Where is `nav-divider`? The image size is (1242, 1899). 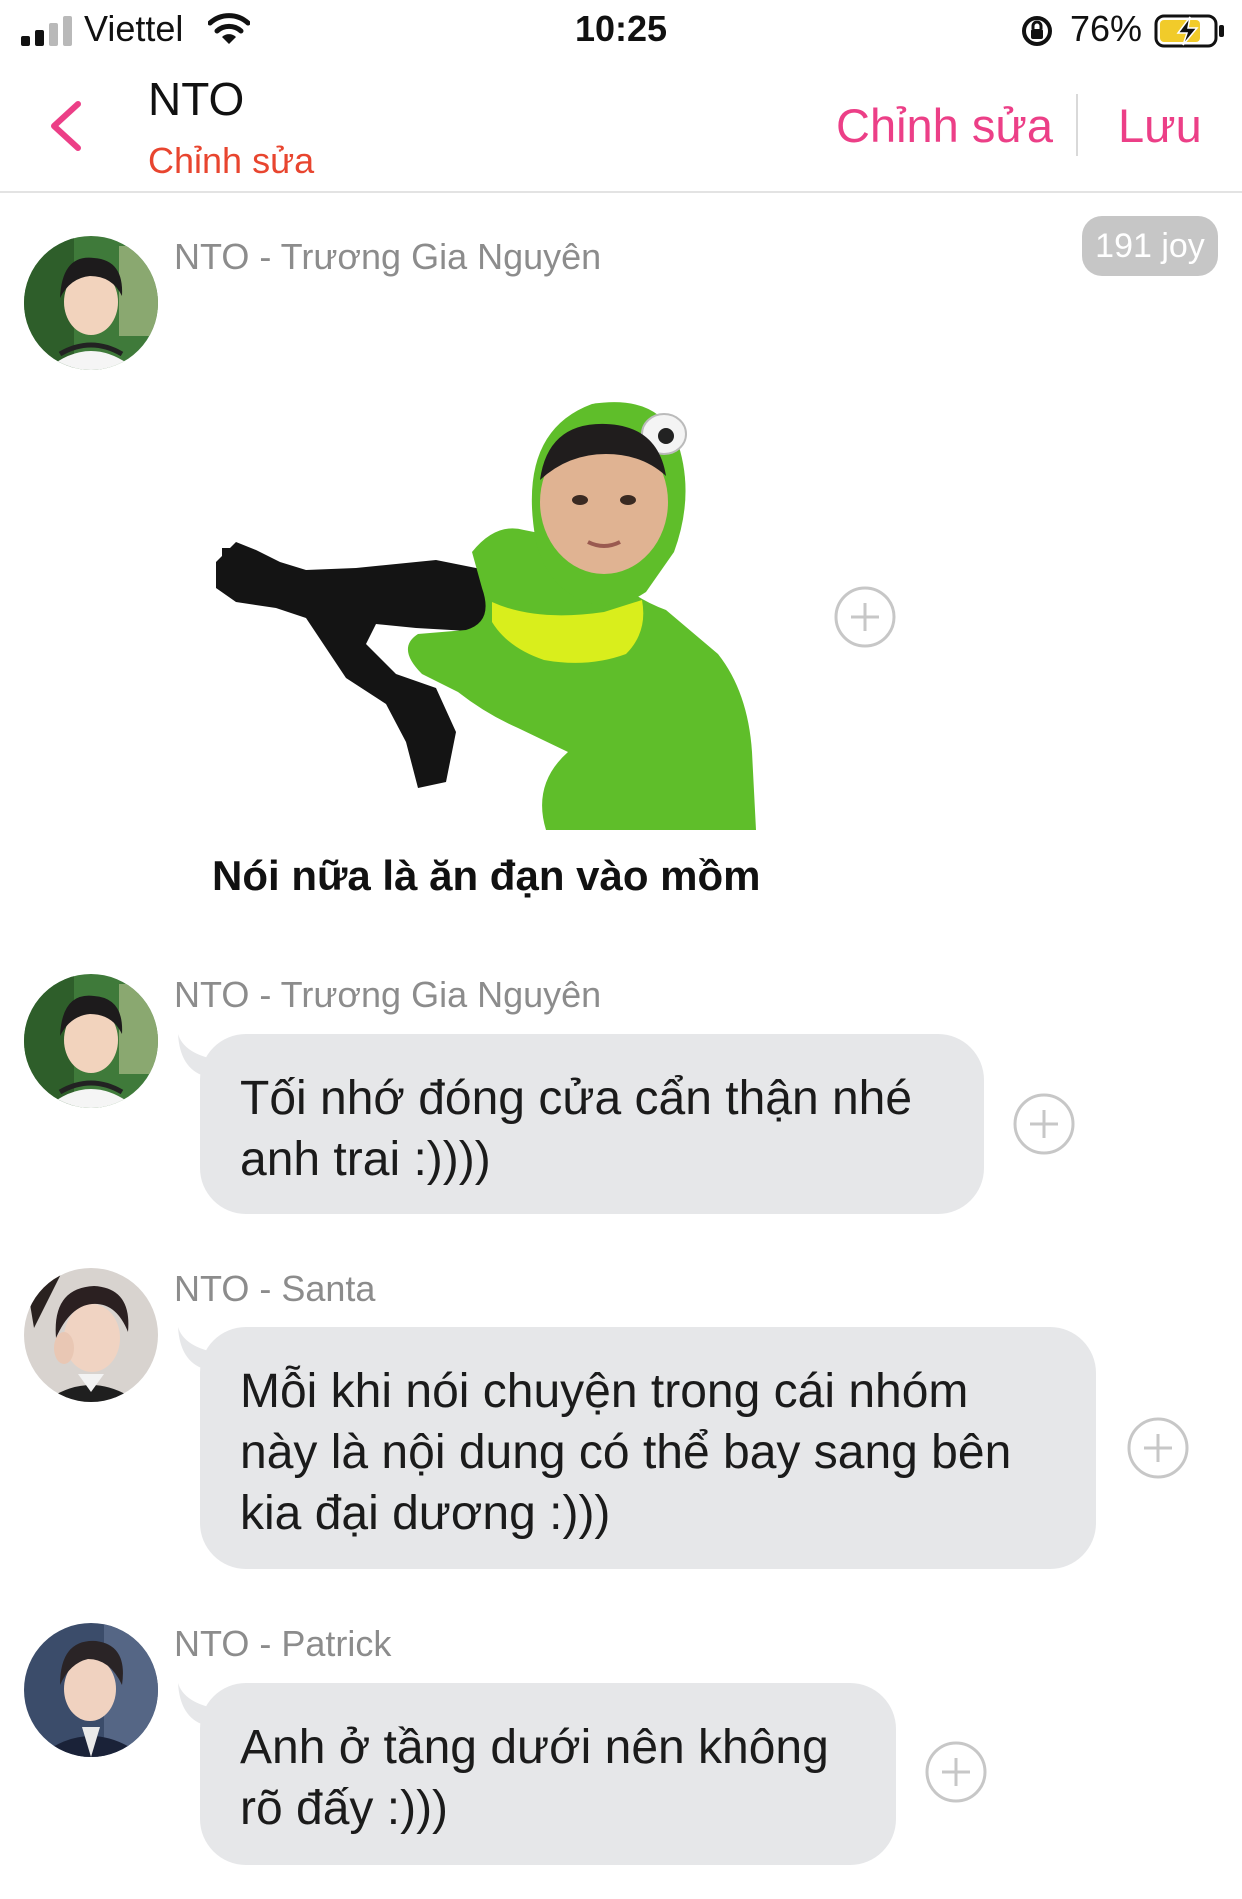 nav-divider is located at coordinates (1077, 125).